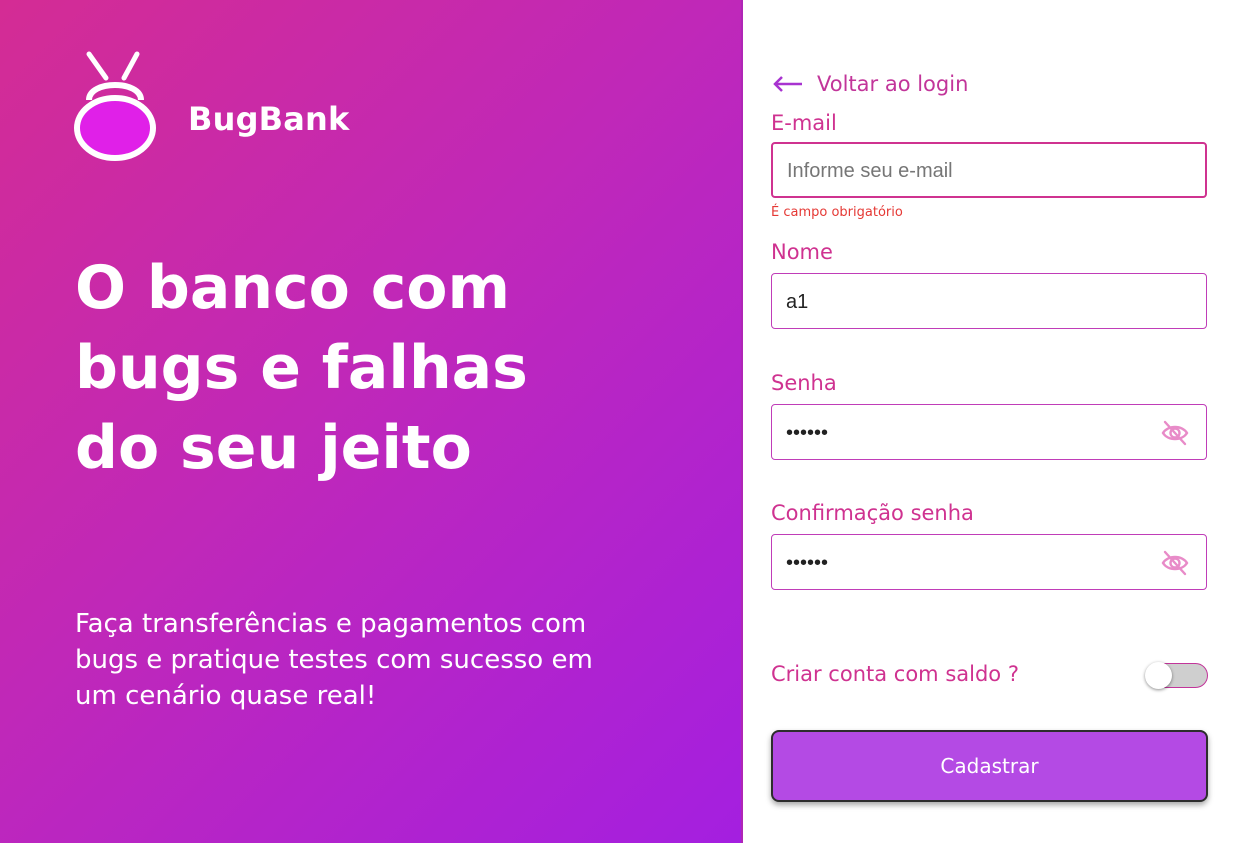 The height and width of the screenshot is (843, 1237). What do you see at coordinates (837, 212) in the screenshot?
I see `email-error: É campo obrigatório` at bounding box center [837, 212].